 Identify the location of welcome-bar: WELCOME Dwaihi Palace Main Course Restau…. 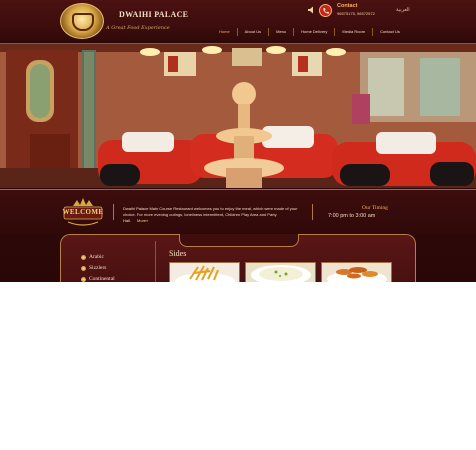
(238, 211).